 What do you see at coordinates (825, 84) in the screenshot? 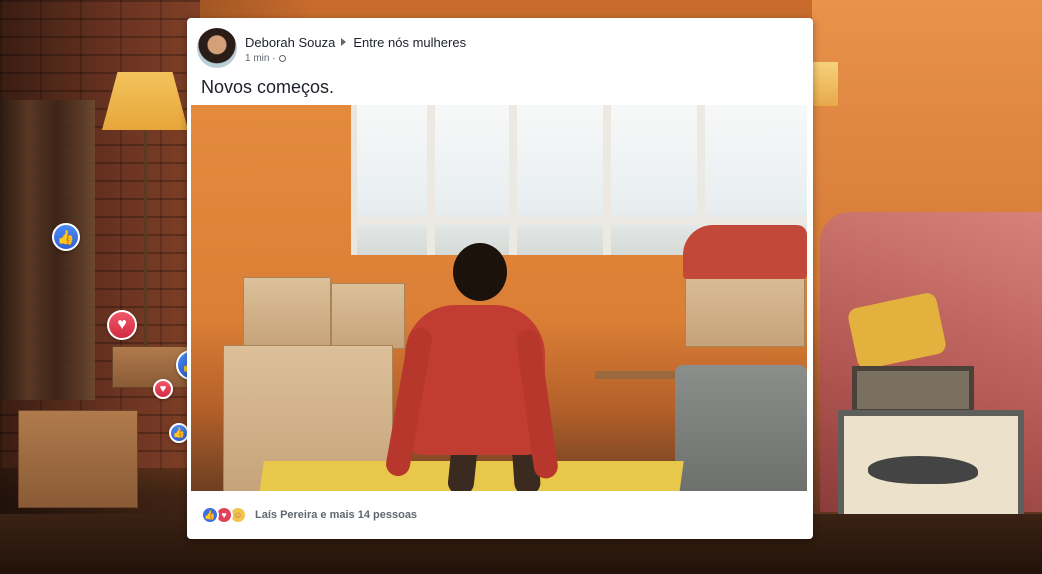
I see `wall-lamp` at bounding box center [825, 84].